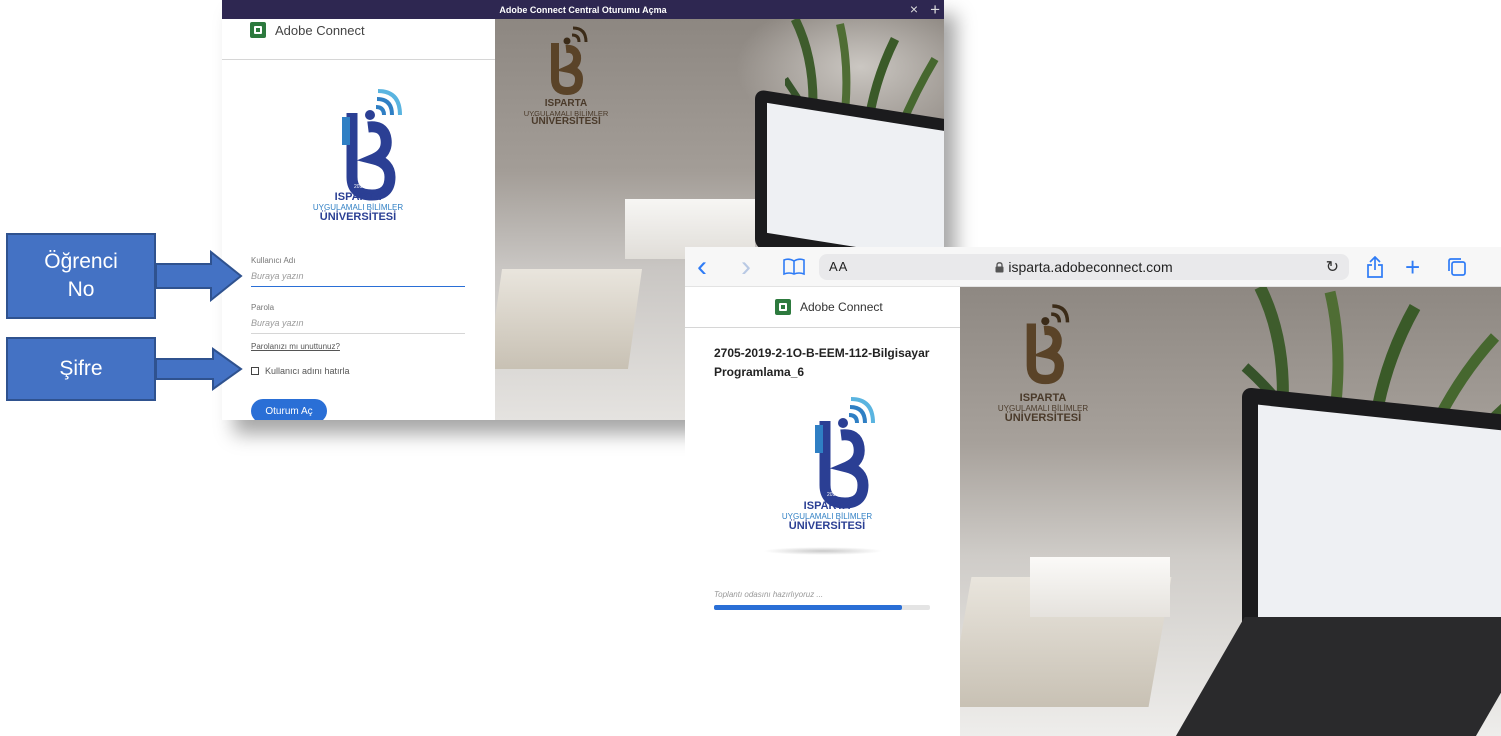 This screenshot has width=1501, height=736. I want to click on remember-username-row: Kullanıcı adını hatırla, so click(300, 371).